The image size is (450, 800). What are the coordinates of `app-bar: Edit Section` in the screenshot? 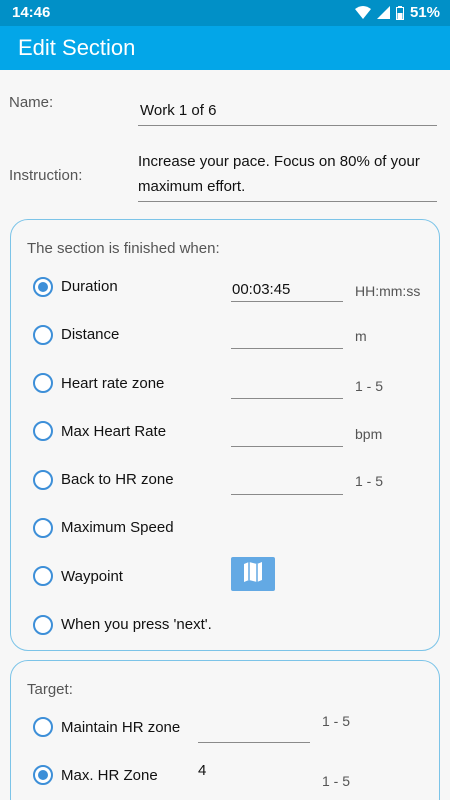 It's located at (225, 48).